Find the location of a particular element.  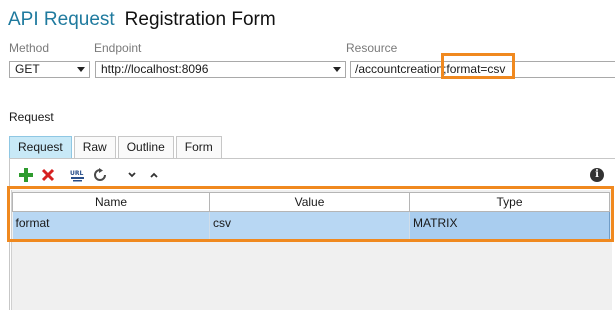

resource-matrix-param: ;format=csv is located at coordinates (474, 69).